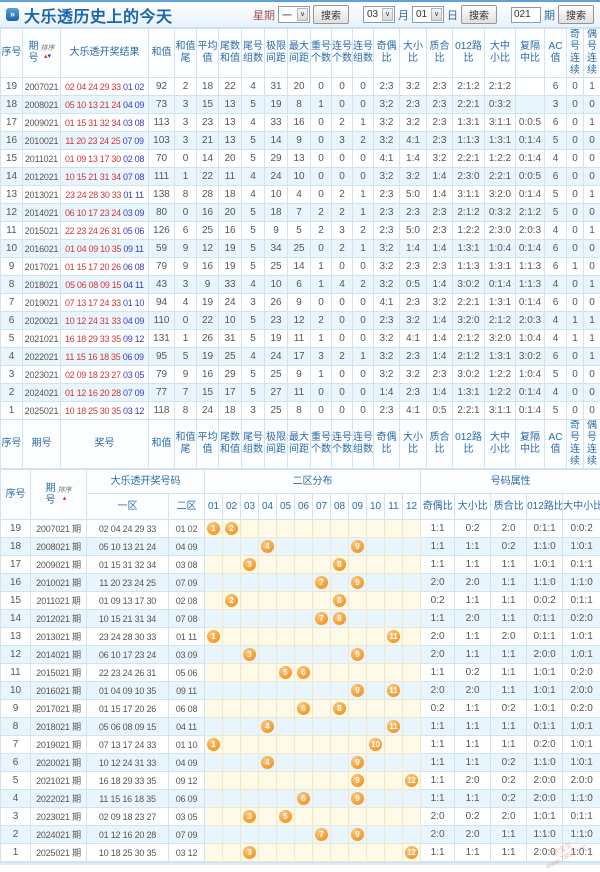 Image resolution: width=600 pixels, height=872 pixels. Describe the element at coordinates (230, 302) in the screenshot. I see `stat-cell: 24` at that location.